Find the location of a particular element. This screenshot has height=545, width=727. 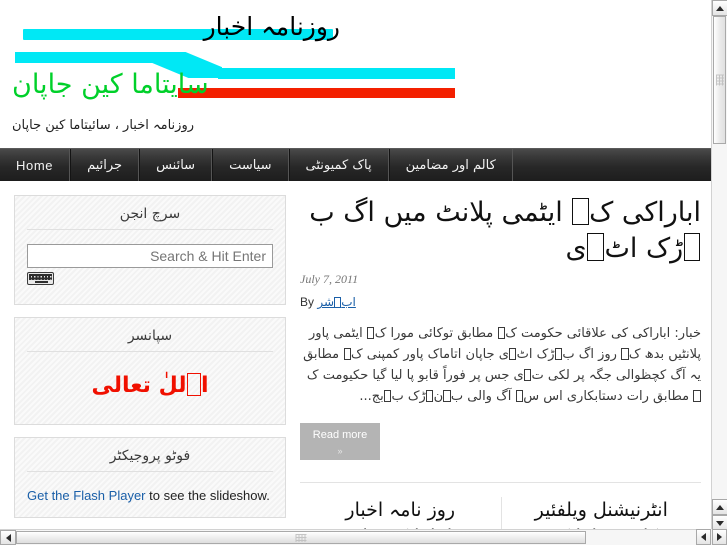

flash-player-link: Get the Flash Player is located at coordinates (86, 495).